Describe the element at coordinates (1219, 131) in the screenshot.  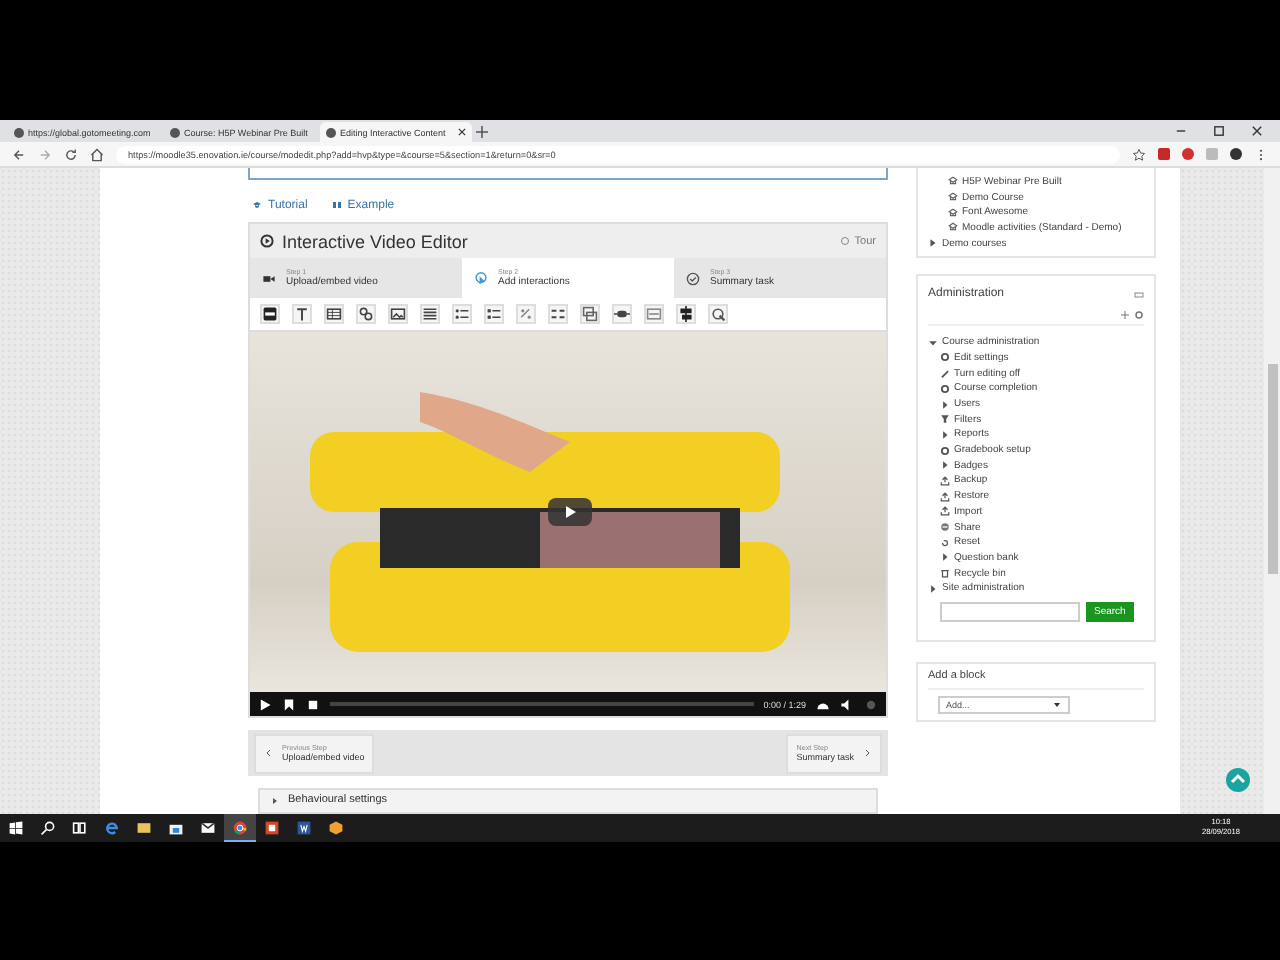
I see `maximize-icon` at that location.